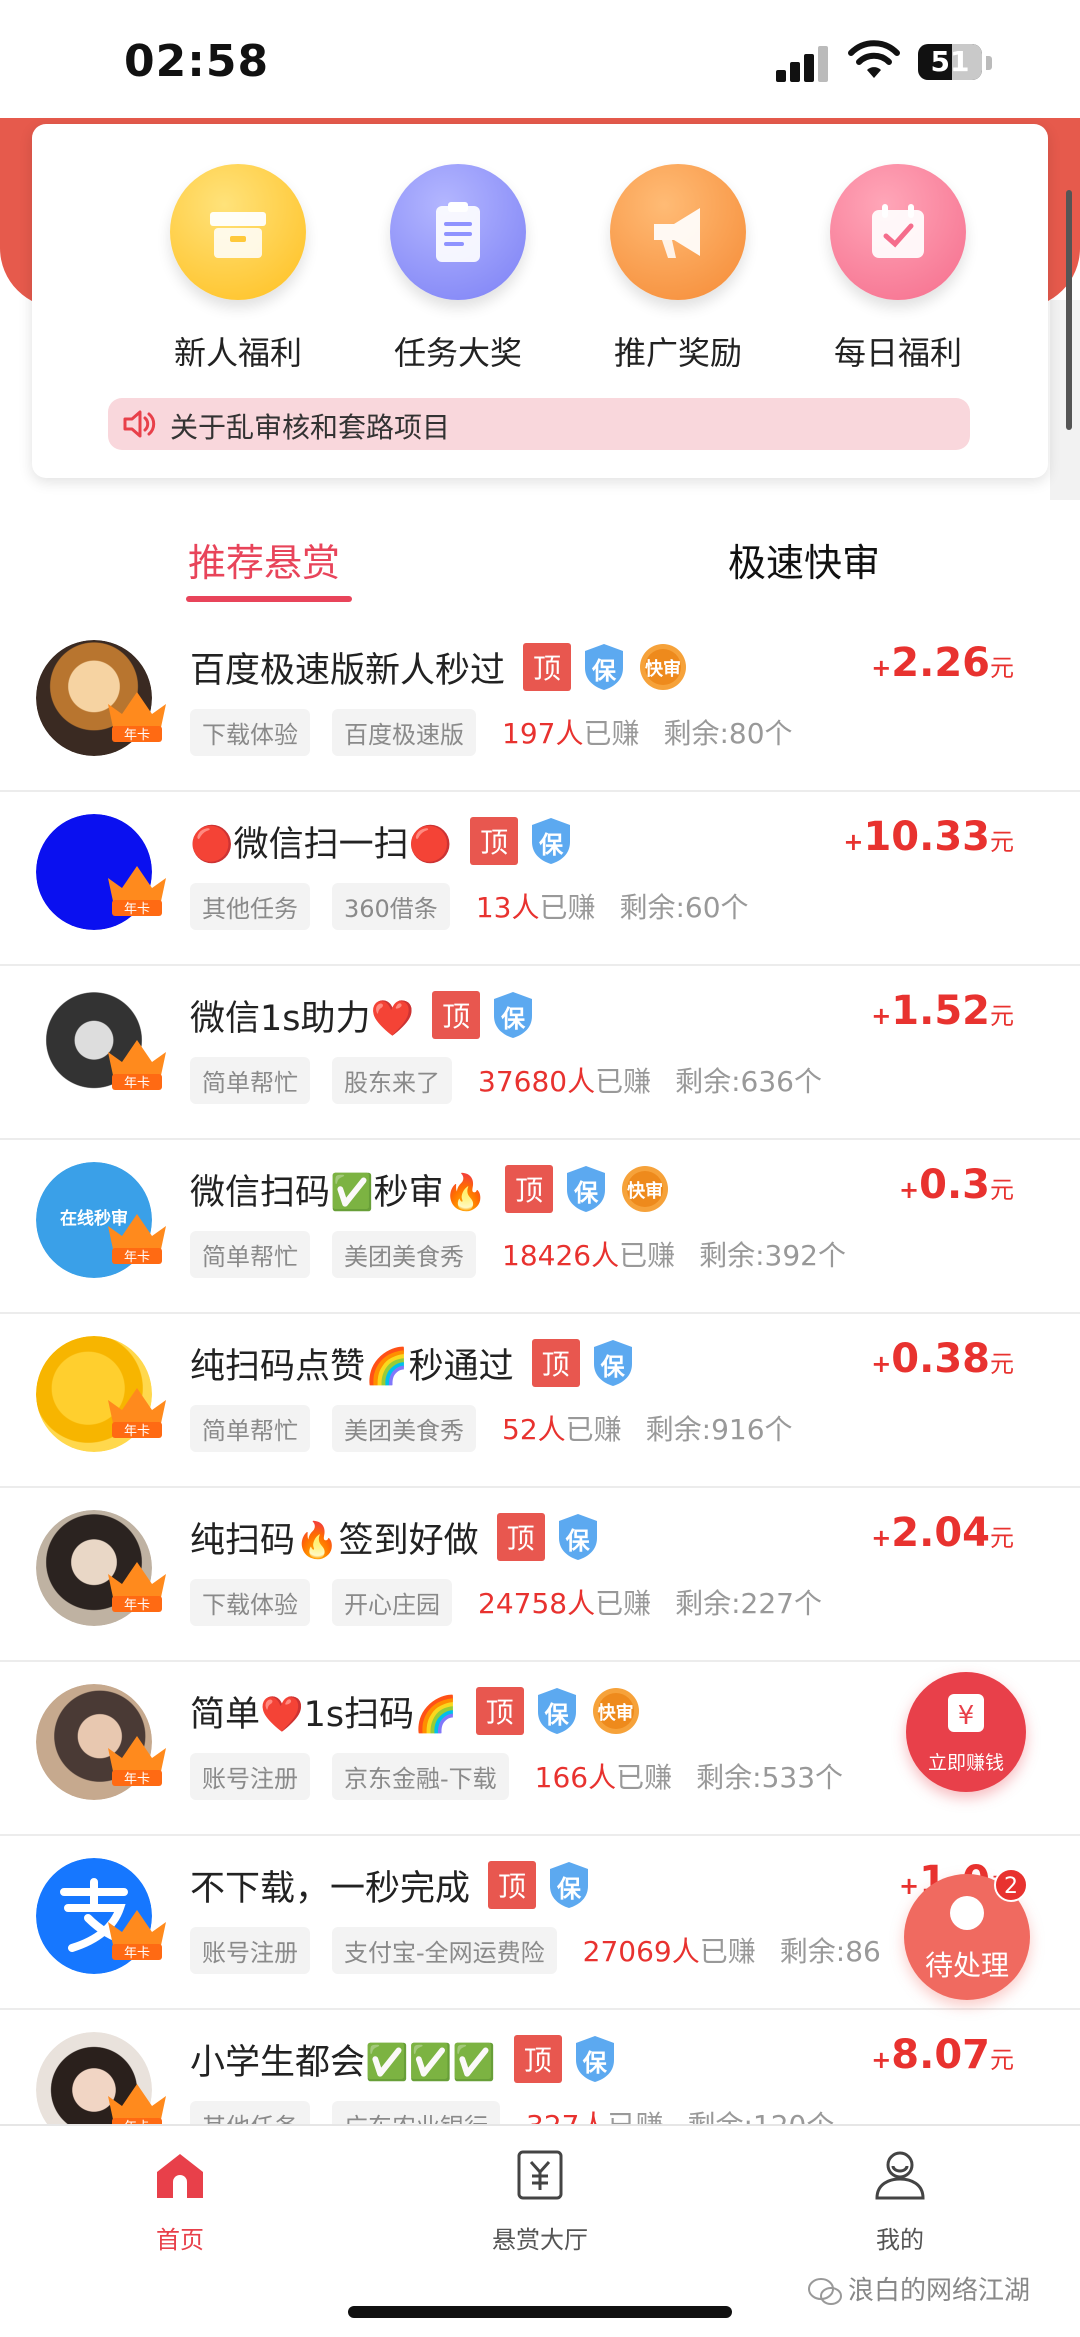 This screenshot has width=1080, height=2337. What do you see at coordinates (645, 1189) in the screenshot?
I see `fast-review-badge: 快审` at bounding box center [645, 1189].